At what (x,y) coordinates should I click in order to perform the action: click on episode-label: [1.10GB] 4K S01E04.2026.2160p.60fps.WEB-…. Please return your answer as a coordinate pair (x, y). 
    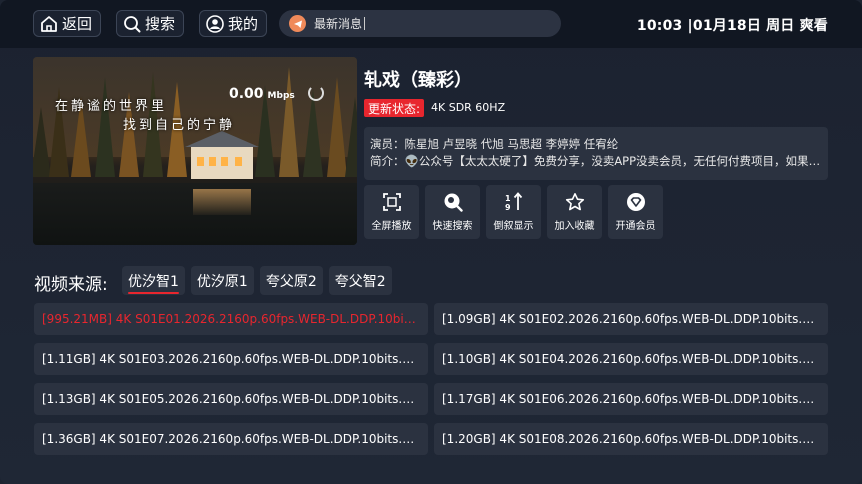
    Looking at the image, I should click on (631, 359).